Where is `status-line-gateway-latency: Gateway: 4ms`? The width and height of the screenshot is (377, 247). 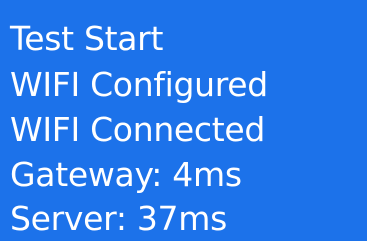
status-line-gateway-latency: Gateway: 4ms is located at coordinates (126, 174).